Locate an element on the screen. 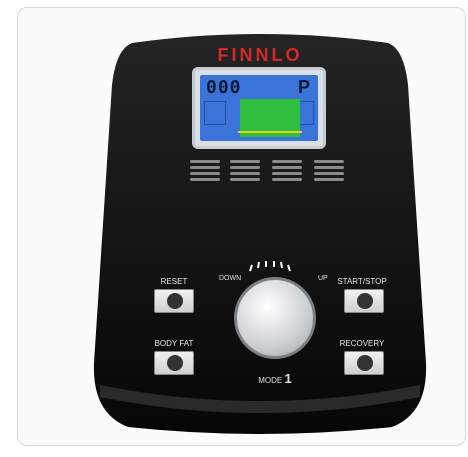  reset-icon is located at coordinates (175, 301).